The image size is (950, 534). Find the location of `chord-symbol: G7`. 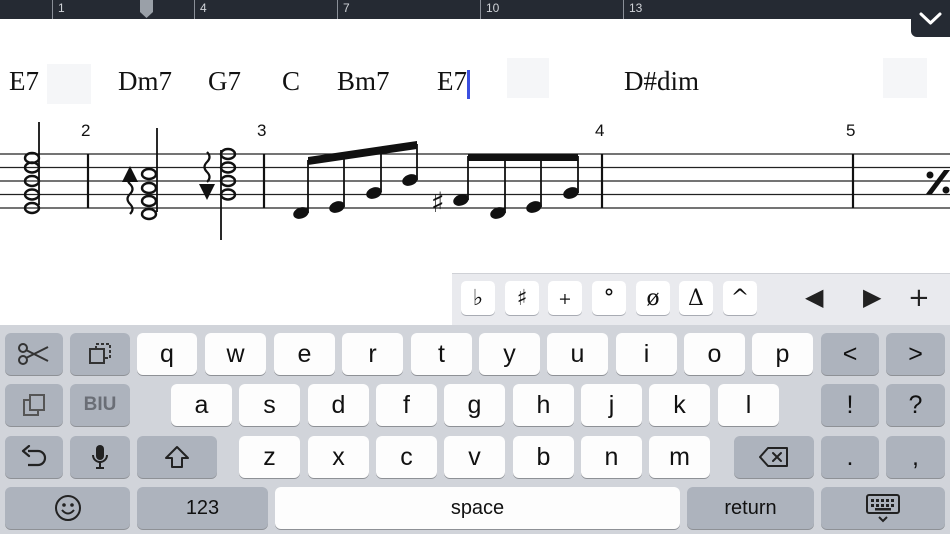

chord-symbol: G7 is located at coordinates (224, 81).